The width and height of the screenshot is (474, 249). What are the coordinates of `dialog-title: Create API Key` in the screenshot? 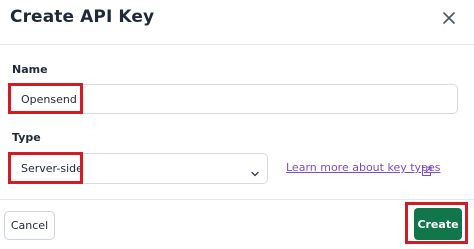 It's located at (82, 17).